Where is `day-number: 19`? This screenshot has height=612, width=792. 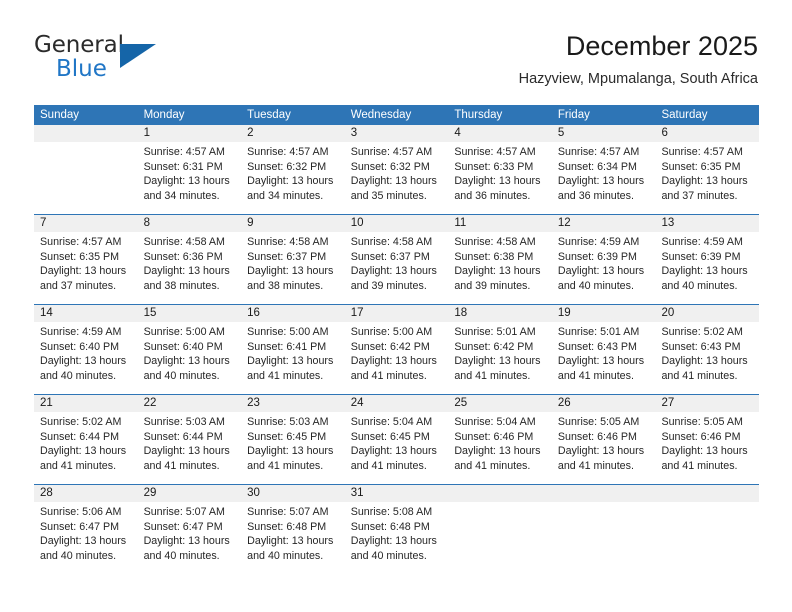 day-number: 19 is located at coordinates (604, 313).